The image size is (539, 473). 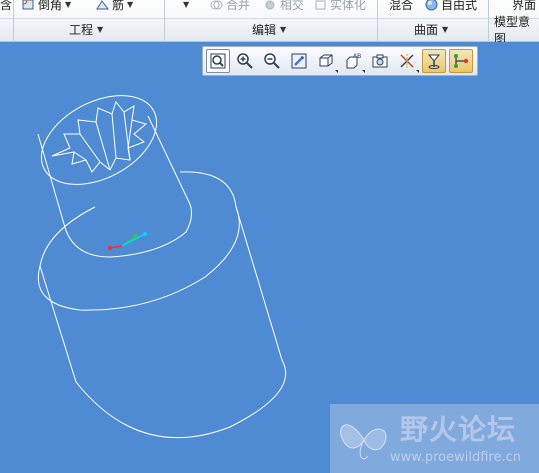 I want to click on group-editing: 编辑 ▼, so click(x=269, y=29).